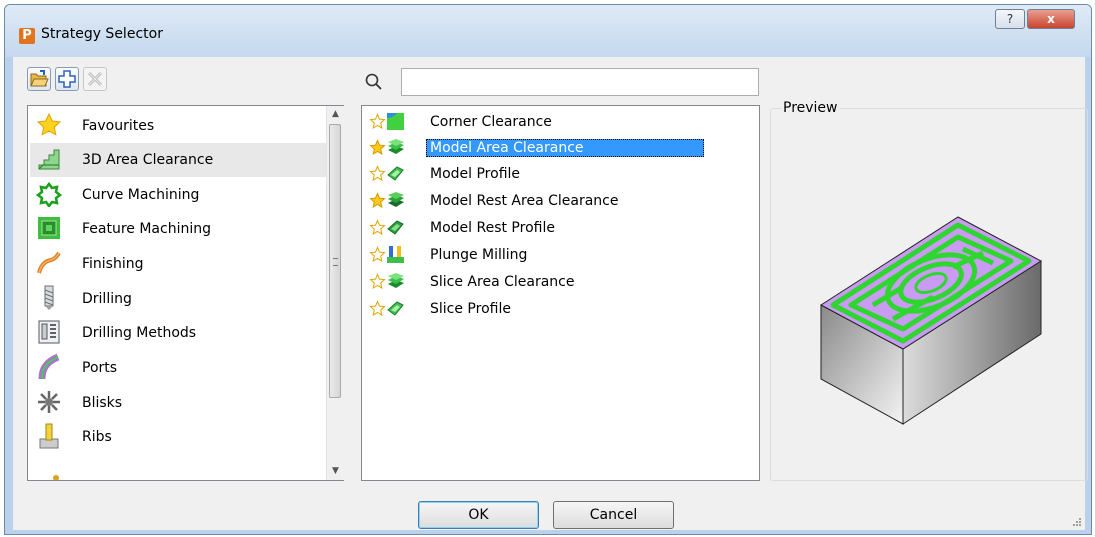 This screenshot has width=1095, height=537. Describe the element at coordinates (548, 31) in the screenshot. I see `title-bar: P Strategy Selector ? x` at that location.